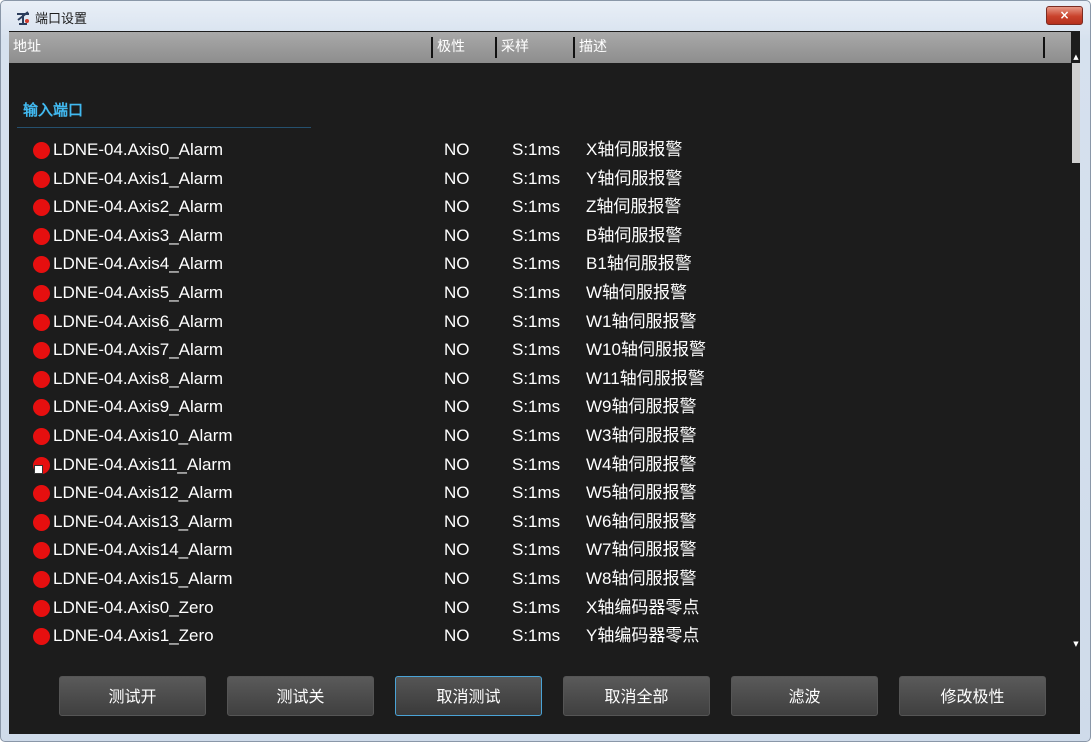 The height and width of the screenshot is (742, 1091). Describe the element at coordinates (641, 435) in the screenshot. I see `cell-description: W3轴伺服报警` at that location.